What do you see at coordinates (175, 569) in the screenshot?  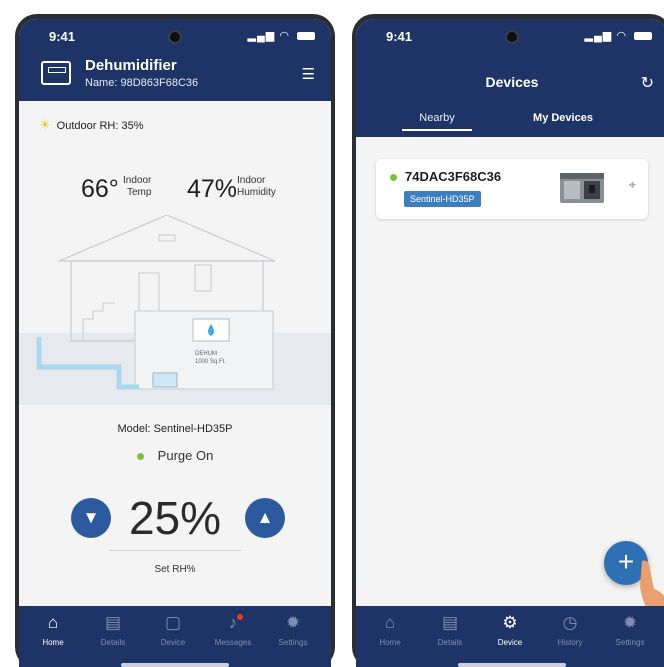 I see `set-rh-label: Set RH%` at bounding box center [175, 569].